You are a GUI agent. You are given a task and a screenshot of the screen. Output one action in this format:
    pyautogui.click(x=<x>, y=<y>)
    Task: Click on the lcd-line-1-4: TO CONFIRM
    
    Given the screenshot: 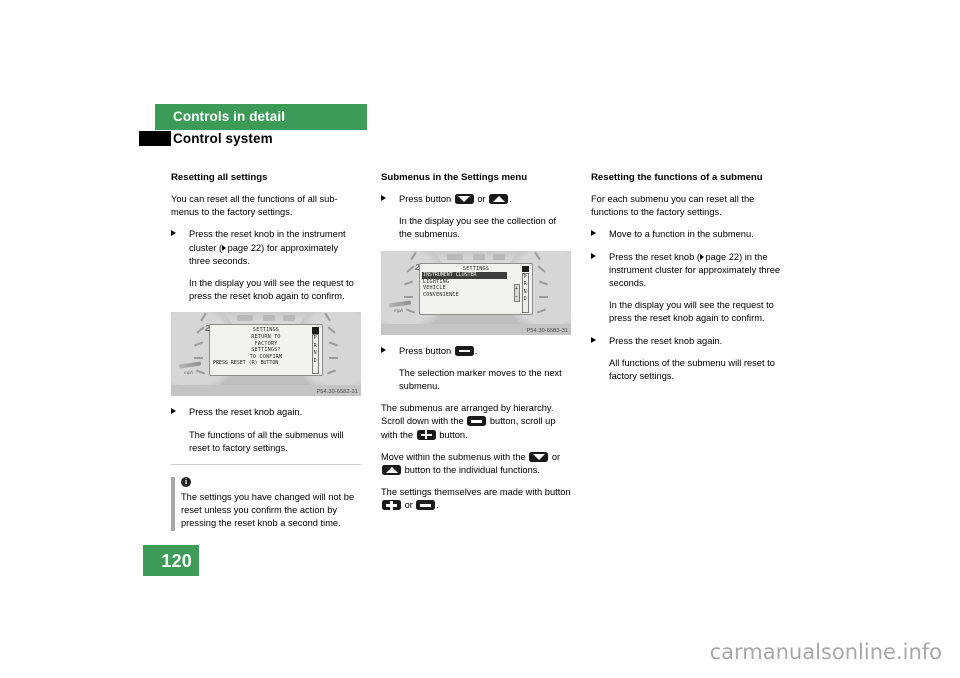 What is the action you would take?
    pyautogui.click(x=266, y=356)
    